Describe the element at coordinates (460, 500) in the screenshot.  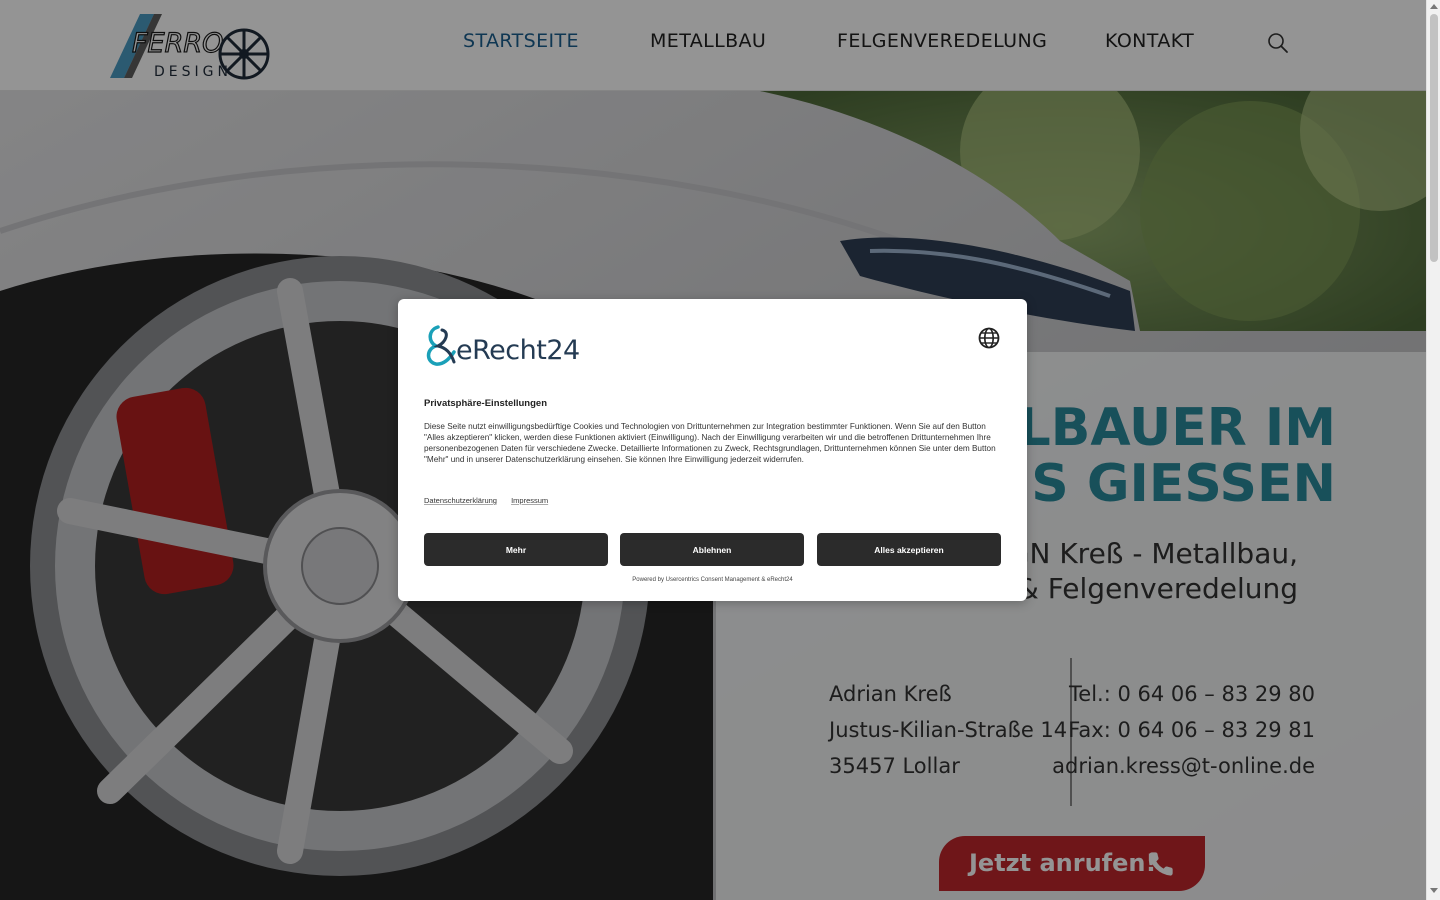
I see `privacy-policy-link: Datenschutzerklärung` at that location.